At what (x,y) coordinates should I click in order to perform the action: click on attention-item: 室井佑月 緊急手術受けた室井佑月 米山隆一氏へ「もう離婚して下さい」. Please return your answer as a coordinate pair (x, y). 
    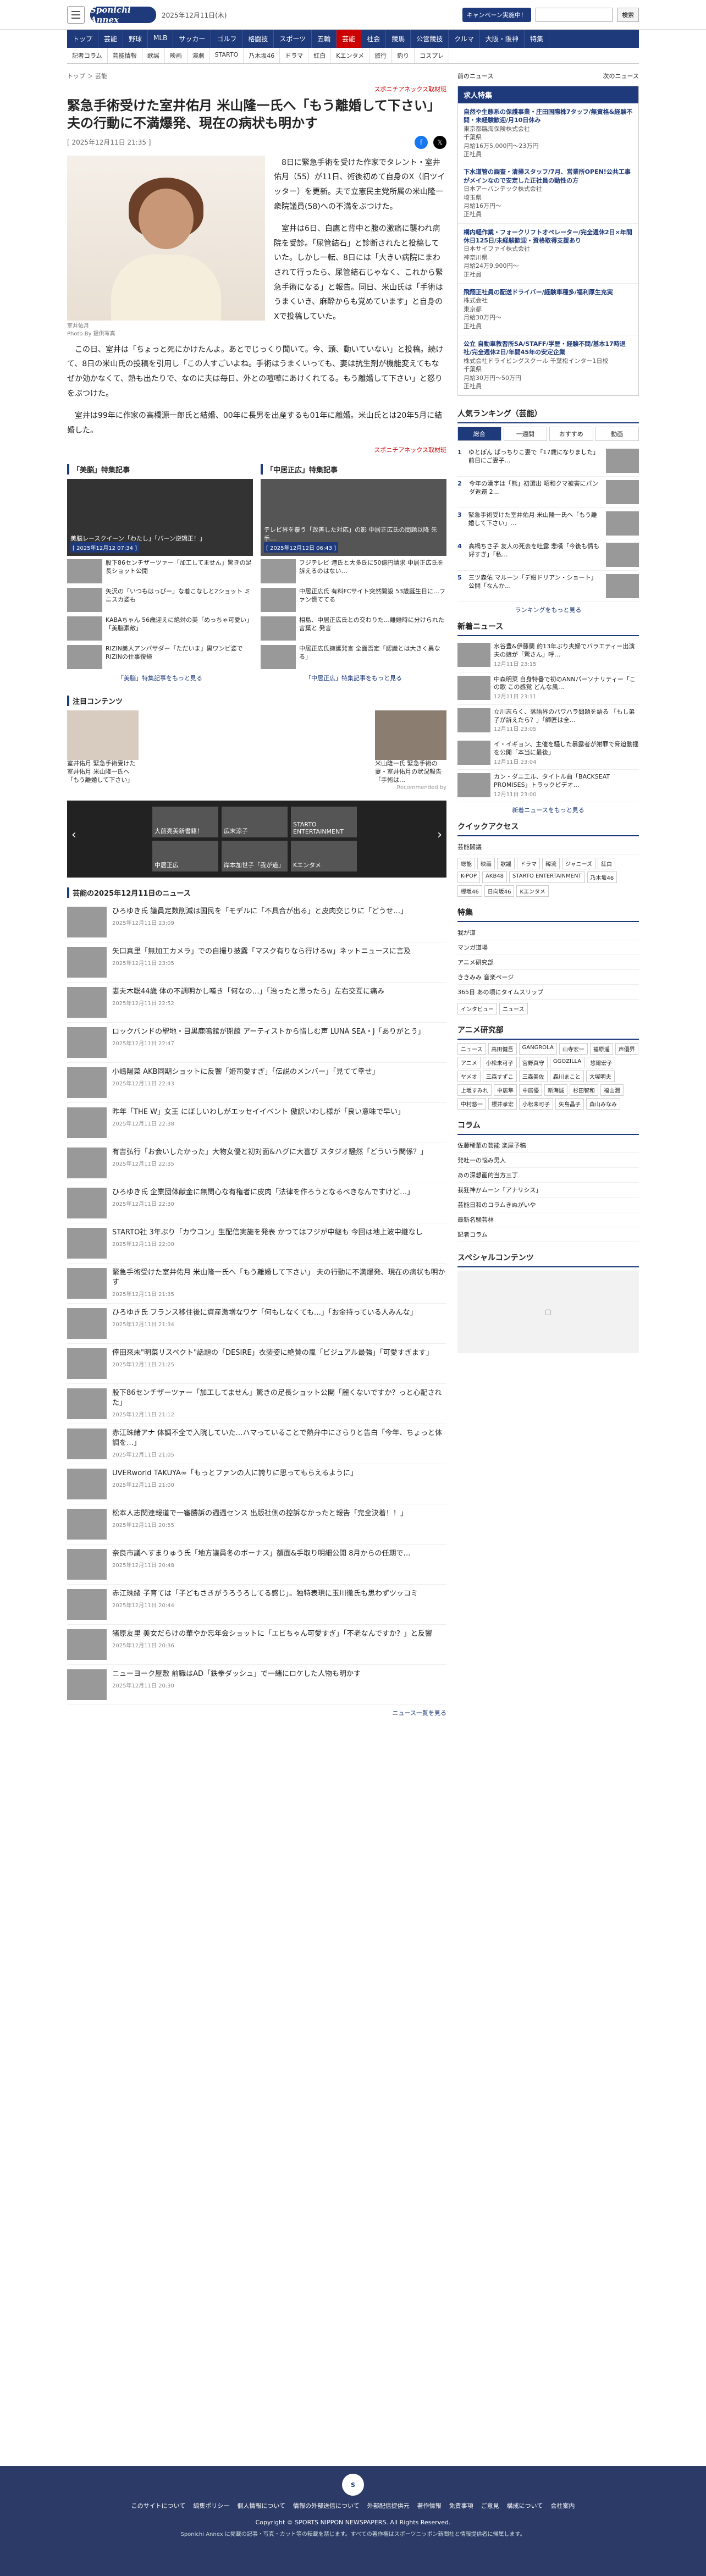
    Looking at the image, I should click on (103, 747).